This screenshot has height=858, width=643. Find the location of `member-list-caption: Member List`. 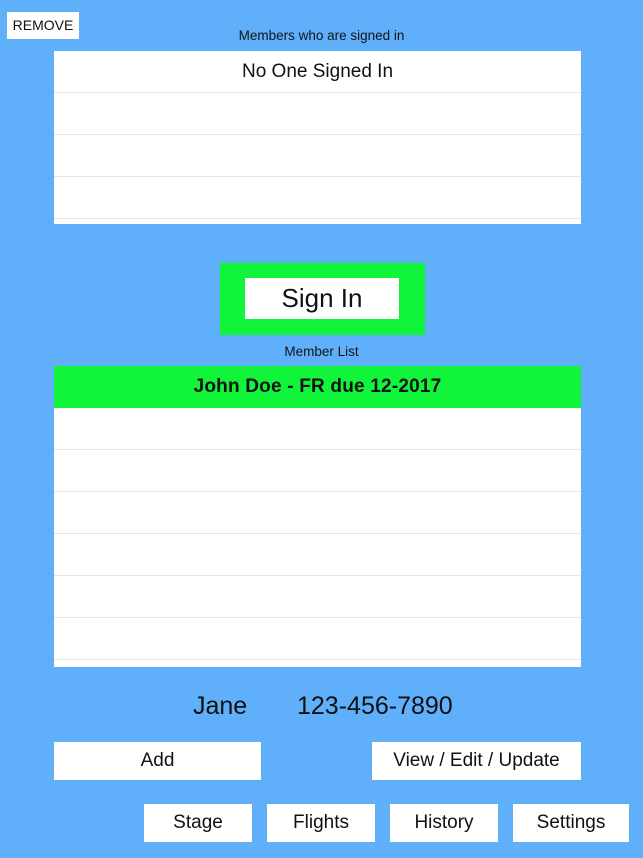

member-list-caption: Member List is located at coordinates (321, 351).